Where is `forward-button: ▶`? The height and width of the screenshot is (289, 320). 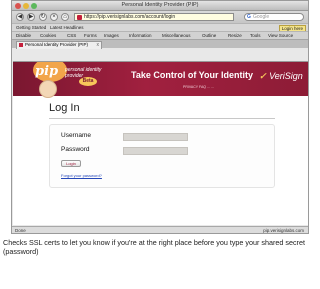
forward-button: ▶ is located at coordinates (31, 17).